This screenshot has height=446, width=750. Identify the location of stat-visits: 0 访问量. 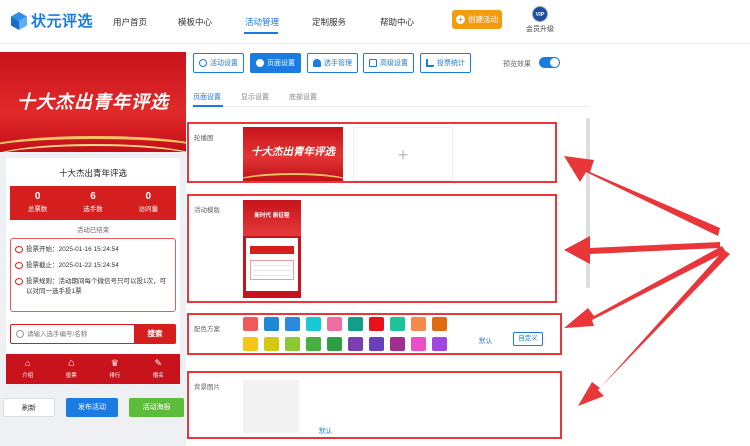
(148, 203).